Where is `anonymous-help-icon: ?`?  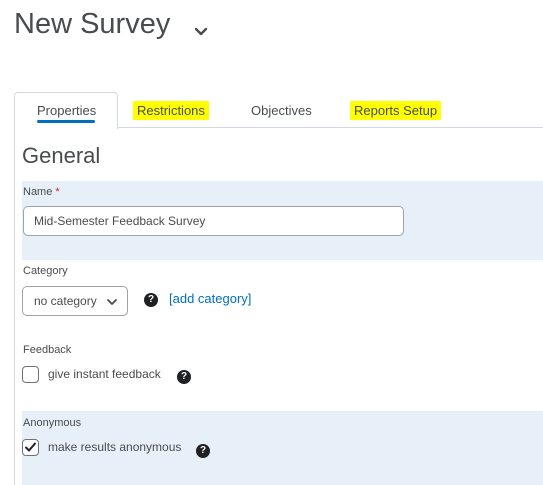
anonymous-help-icon: ? is located at coordinates (203, 451).